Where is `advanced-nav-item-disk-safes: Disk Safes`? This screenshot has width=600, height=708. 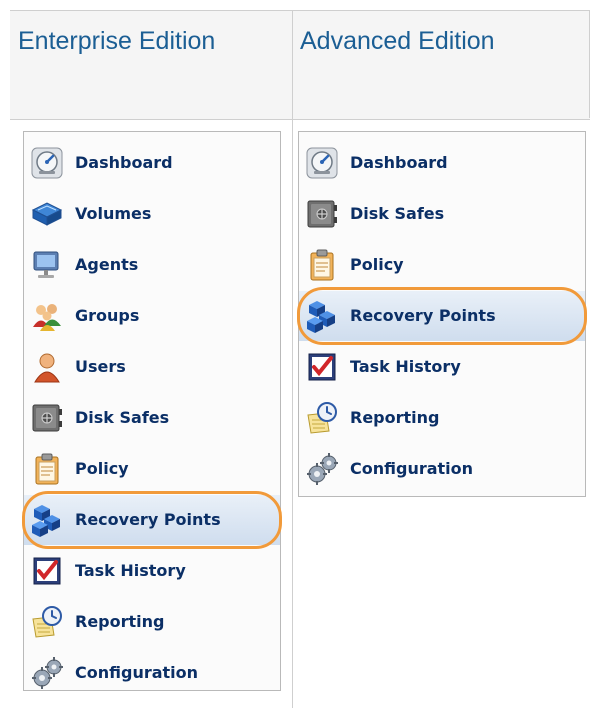 advanced-nav-item-disk-safes: Disk Safes is located at coordinates (442, 214).